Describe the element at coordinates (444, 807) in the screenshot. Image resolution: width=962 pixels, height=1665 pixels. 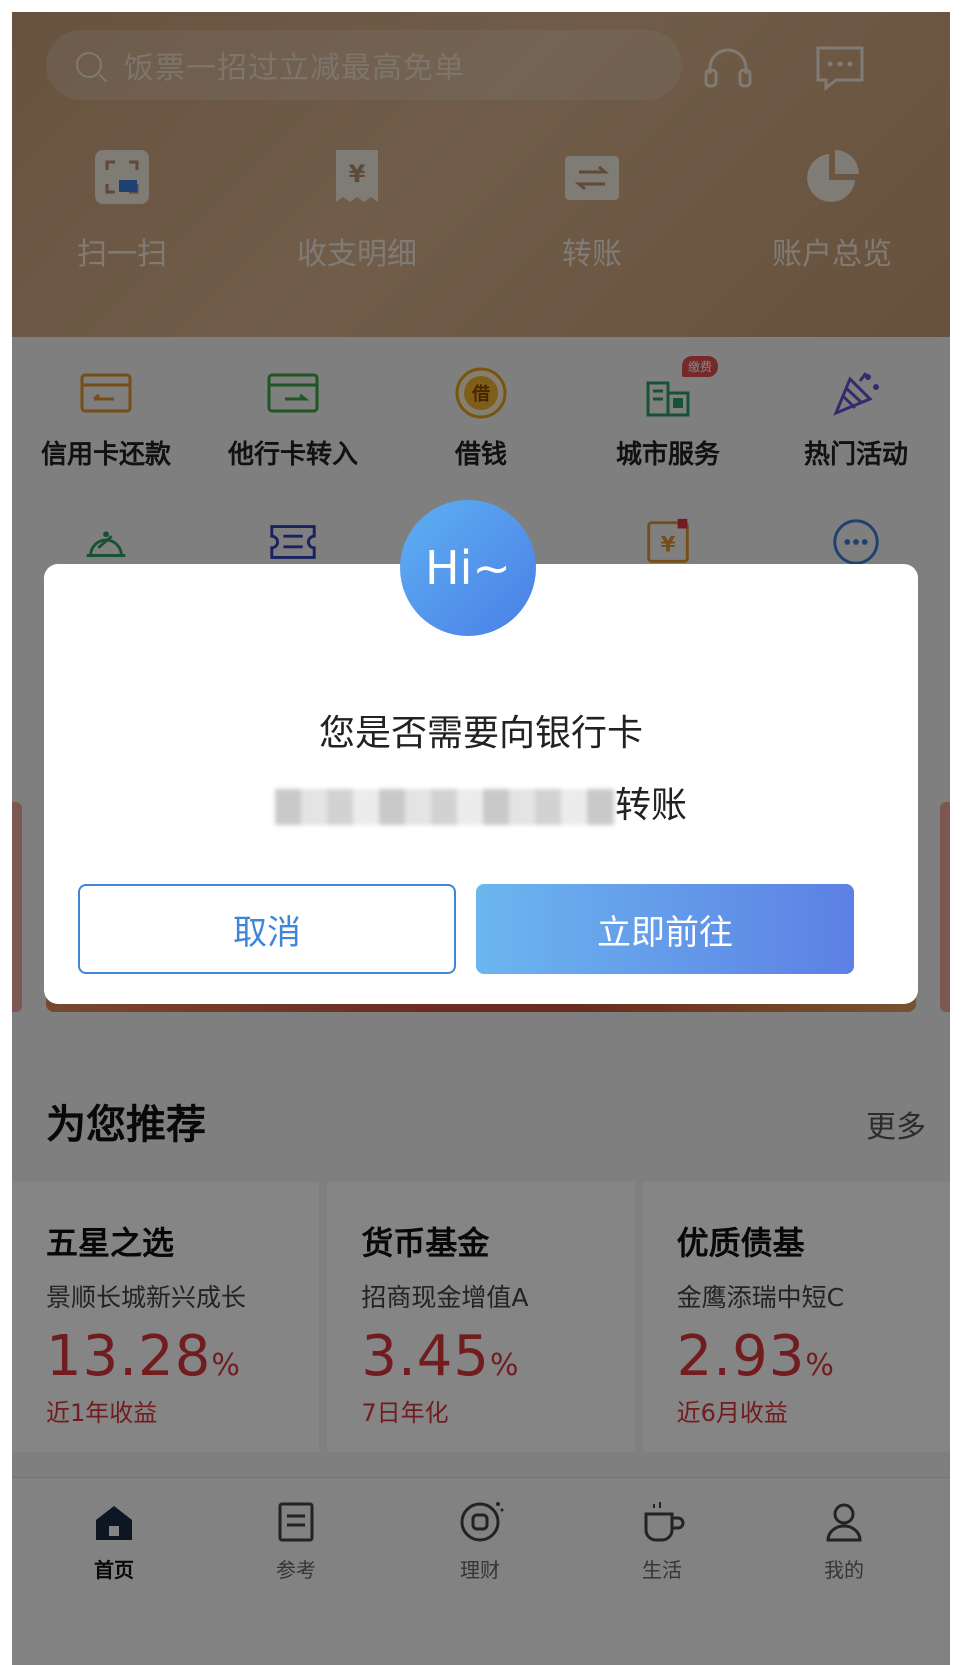
I see `redacted-card-number` at that location.